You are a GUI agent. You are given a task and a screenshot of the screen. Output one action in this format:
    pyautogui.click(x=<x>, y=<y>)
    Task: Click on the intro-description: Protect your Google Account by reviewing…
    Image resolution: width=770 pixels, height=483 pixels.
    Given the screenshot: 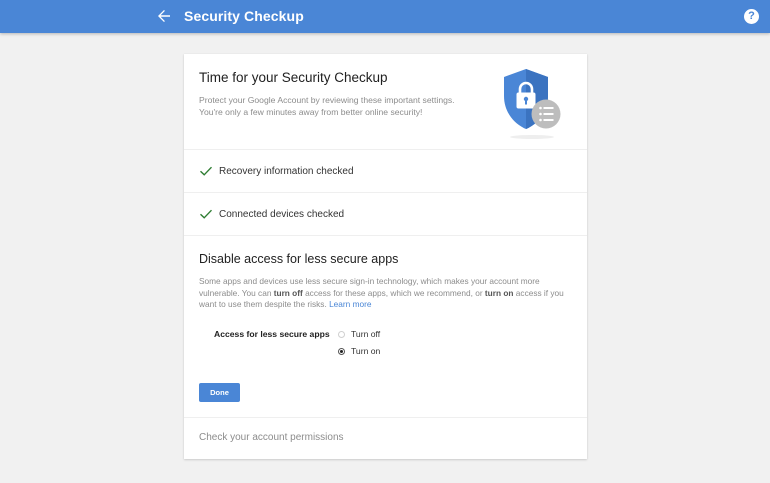 What is the action you would take?
    pyautogui.click(x=327, y=106)
    